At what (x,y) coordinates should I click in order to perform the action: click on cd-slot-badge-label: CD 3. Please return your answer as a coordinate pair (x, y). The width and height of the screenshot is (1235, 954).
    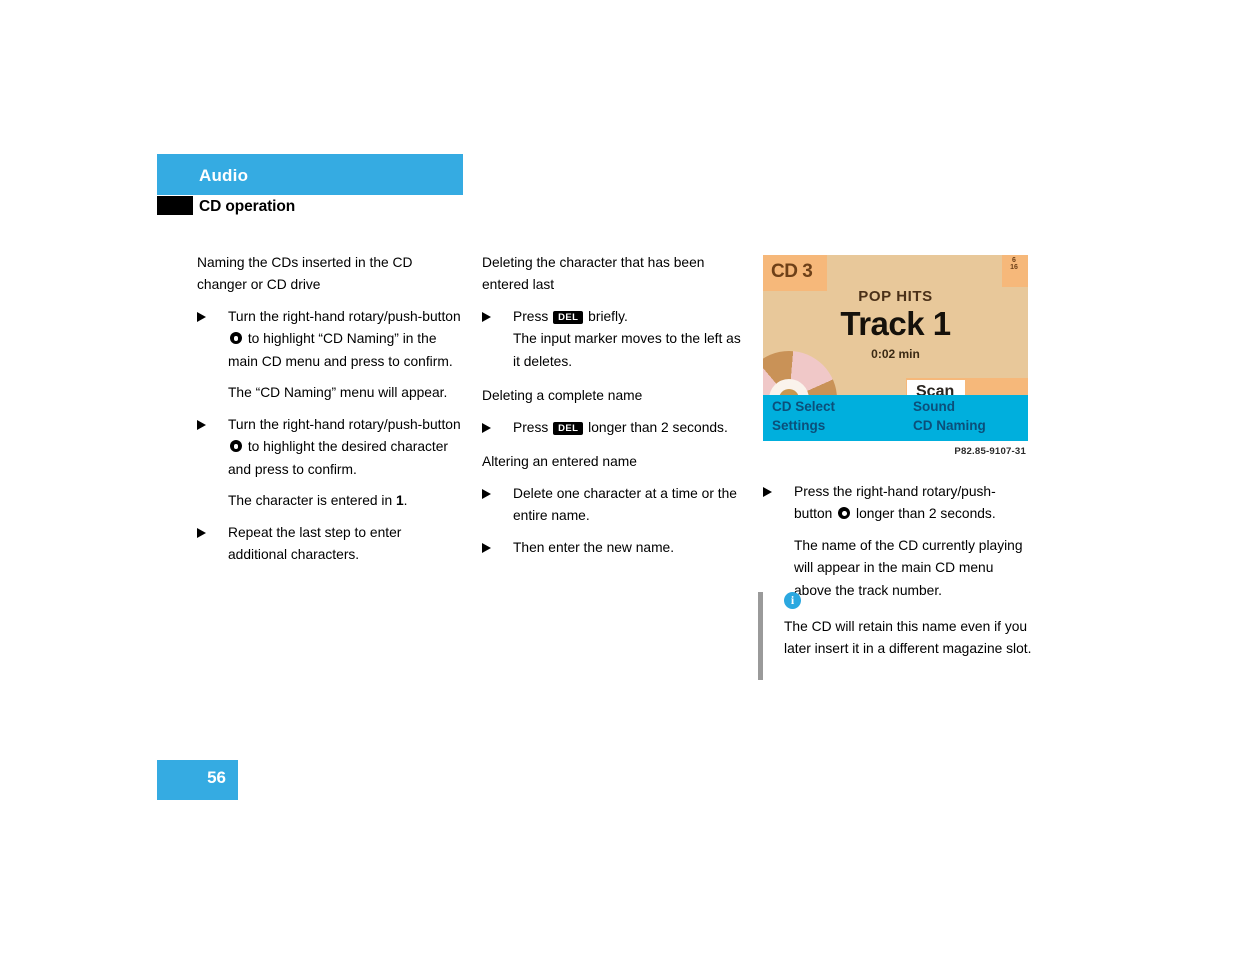
    Looking at the image, I should click on (792, 271).